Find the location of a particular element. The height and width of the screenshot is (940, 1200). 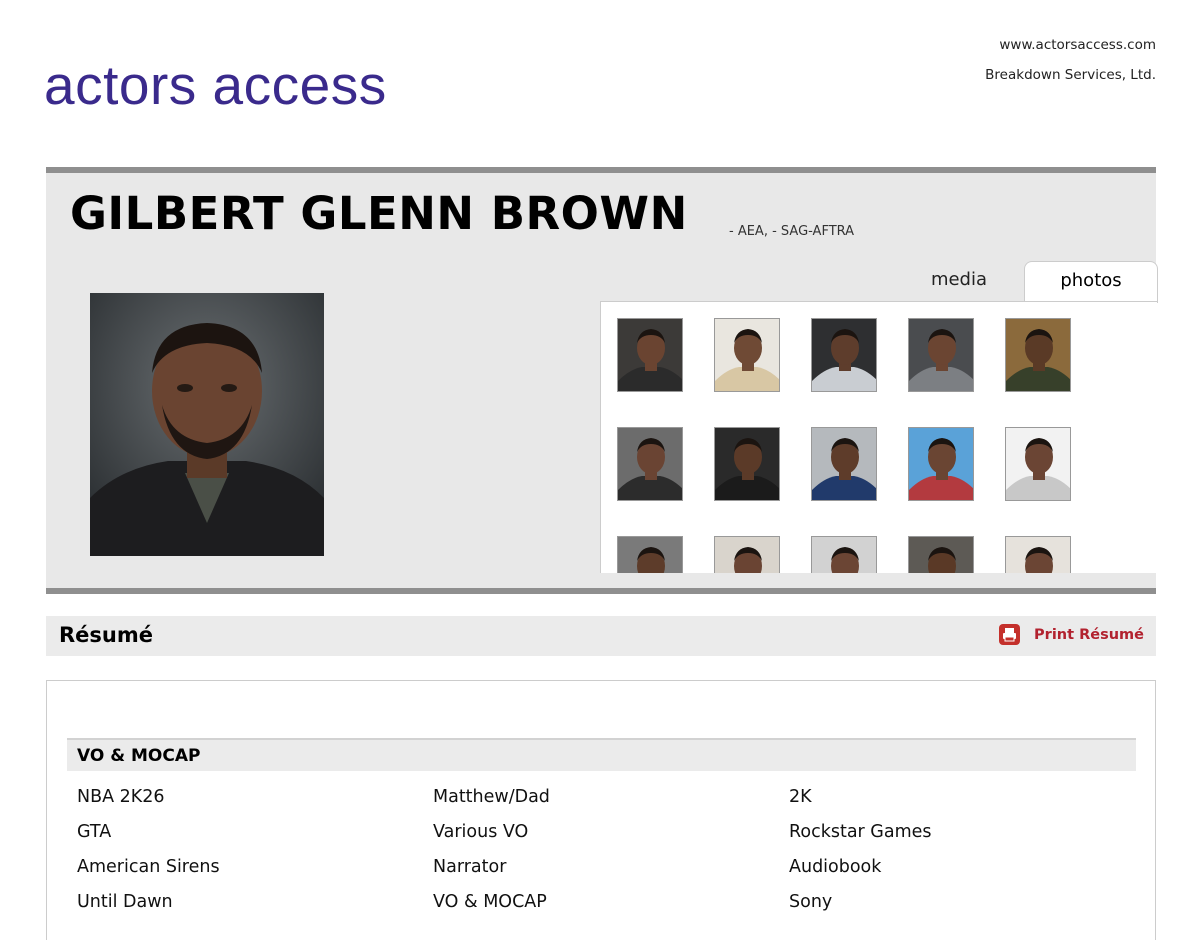

resume-credit-row: American Sirens Narrator Audiobook is located at coordinates (602, 872).